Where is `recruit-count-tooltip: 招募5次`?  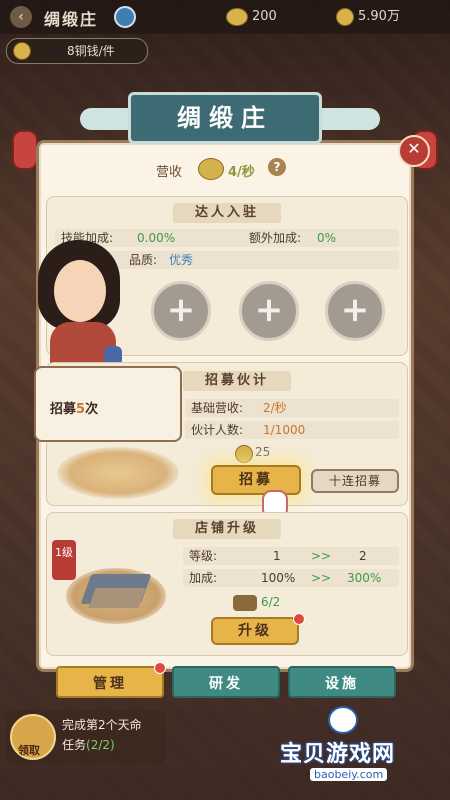
recruit-count-tooltip: 招募5次 is located at coordinates (108, 404).